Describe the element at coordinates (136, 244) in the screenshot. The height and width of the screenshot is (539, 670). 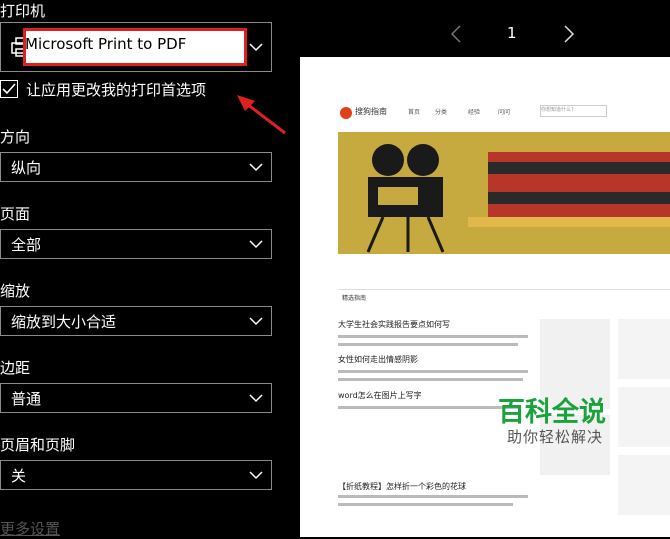
I see `pages-select: 全部` at that location.